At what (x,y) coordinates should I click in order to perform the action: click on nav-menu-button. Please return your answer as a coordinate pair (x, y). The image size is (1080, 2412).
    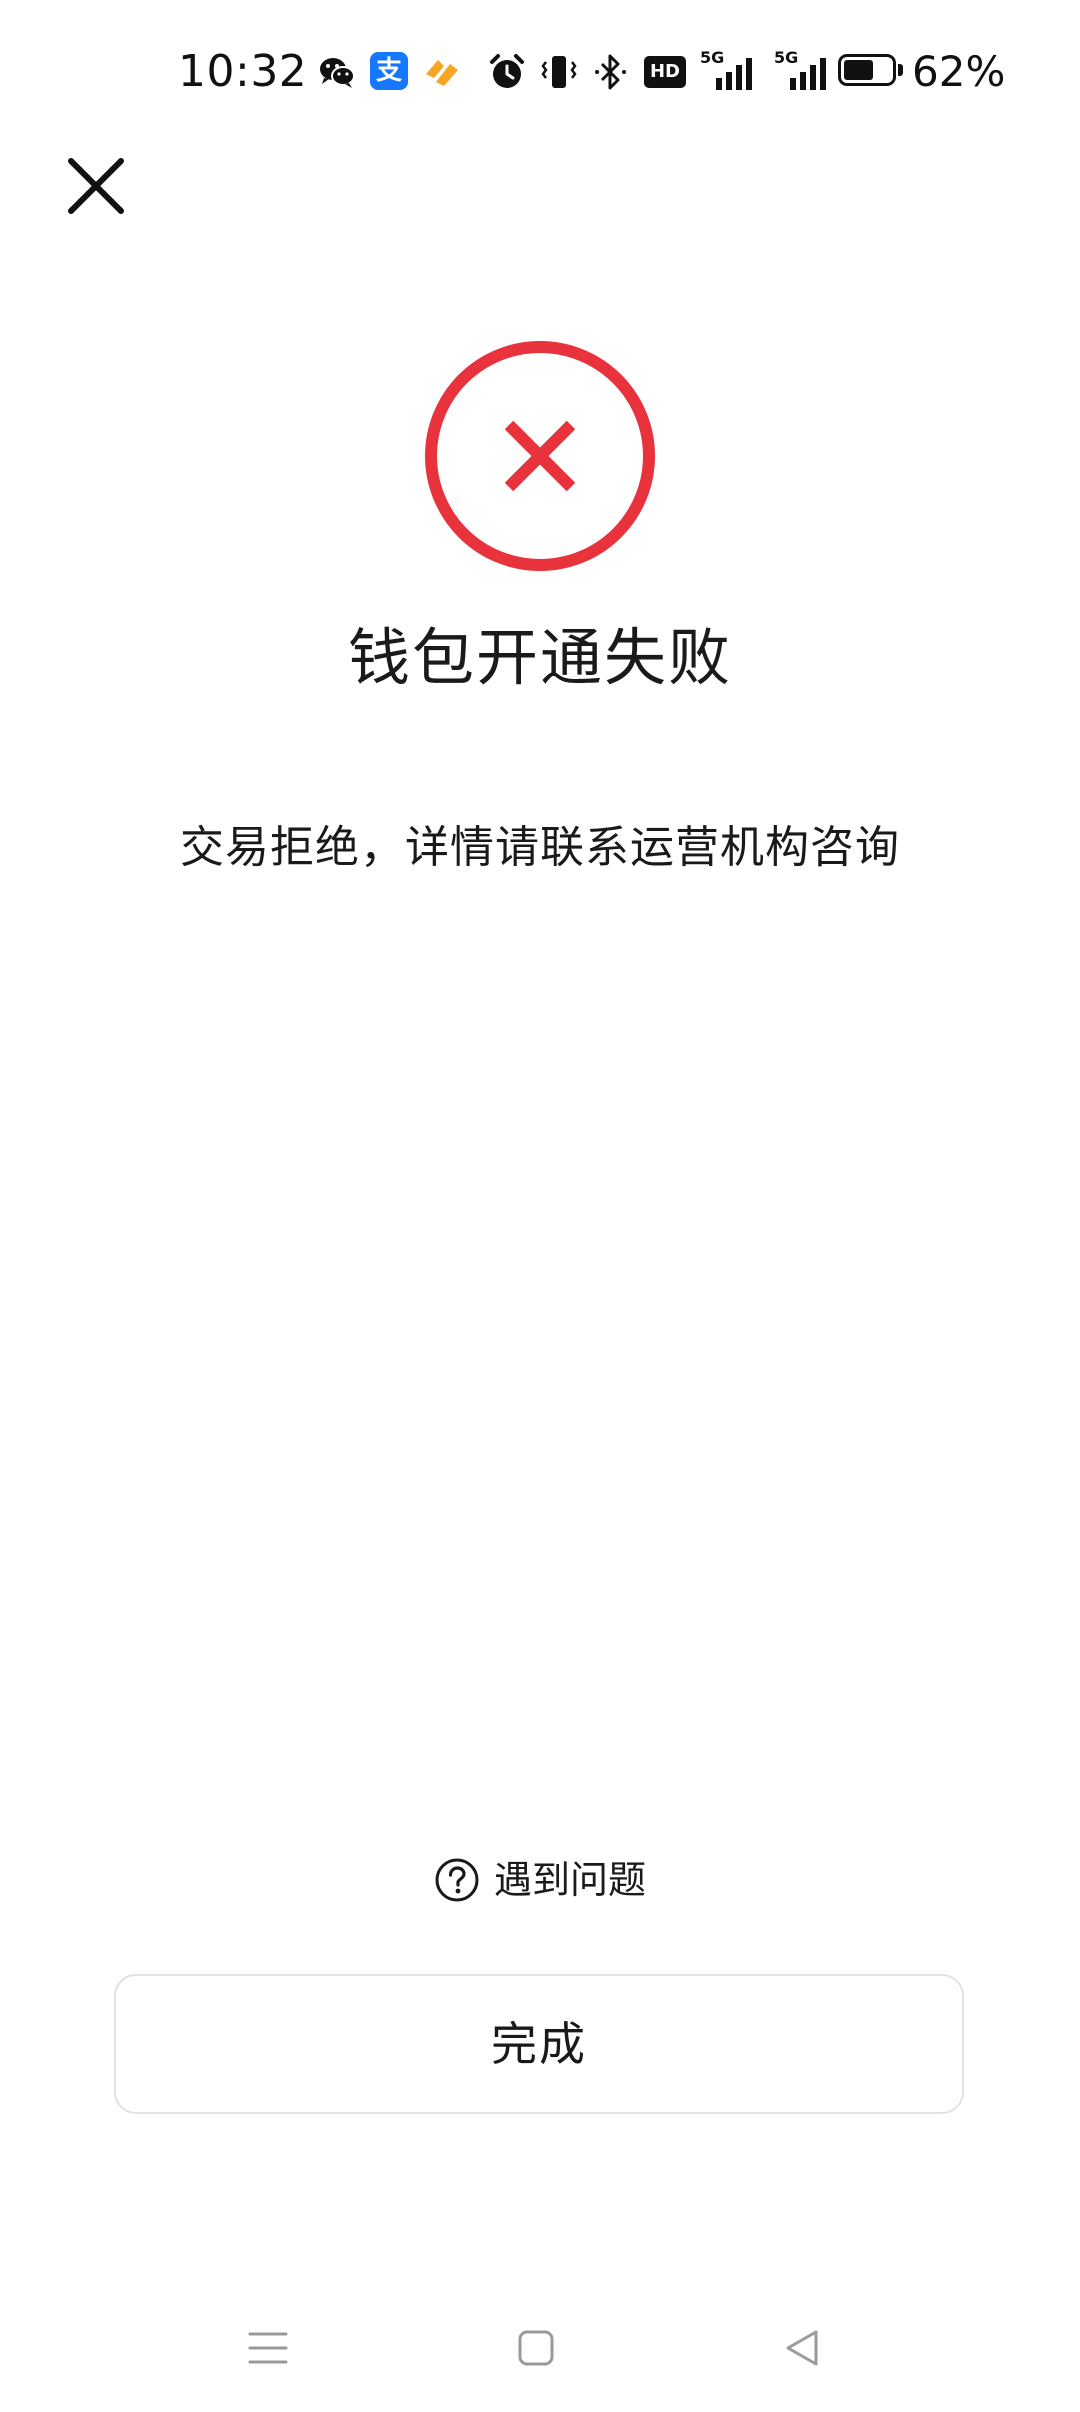
    Looking at the image, I should click on (268, 2348).